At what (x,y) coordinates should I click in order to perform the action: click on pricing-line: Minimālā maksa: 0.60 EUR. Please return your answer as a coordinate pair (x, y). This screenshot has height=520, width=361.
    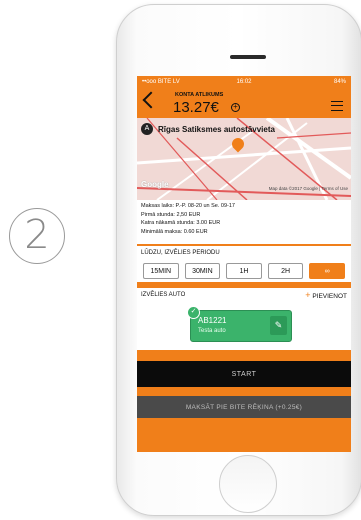
    Looking at the image, I should click on (174, 231).